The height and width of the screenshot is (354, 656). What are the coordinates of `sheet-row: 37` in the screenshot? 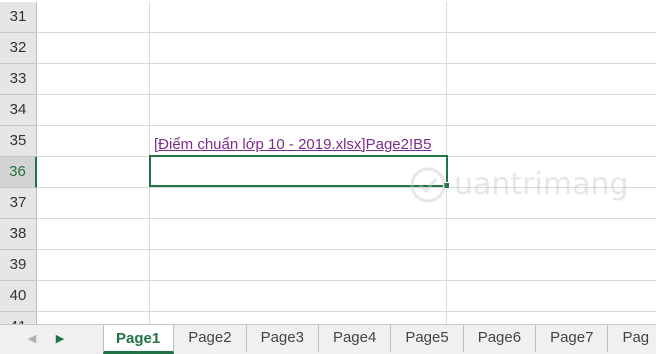 It's located at (328, 203).